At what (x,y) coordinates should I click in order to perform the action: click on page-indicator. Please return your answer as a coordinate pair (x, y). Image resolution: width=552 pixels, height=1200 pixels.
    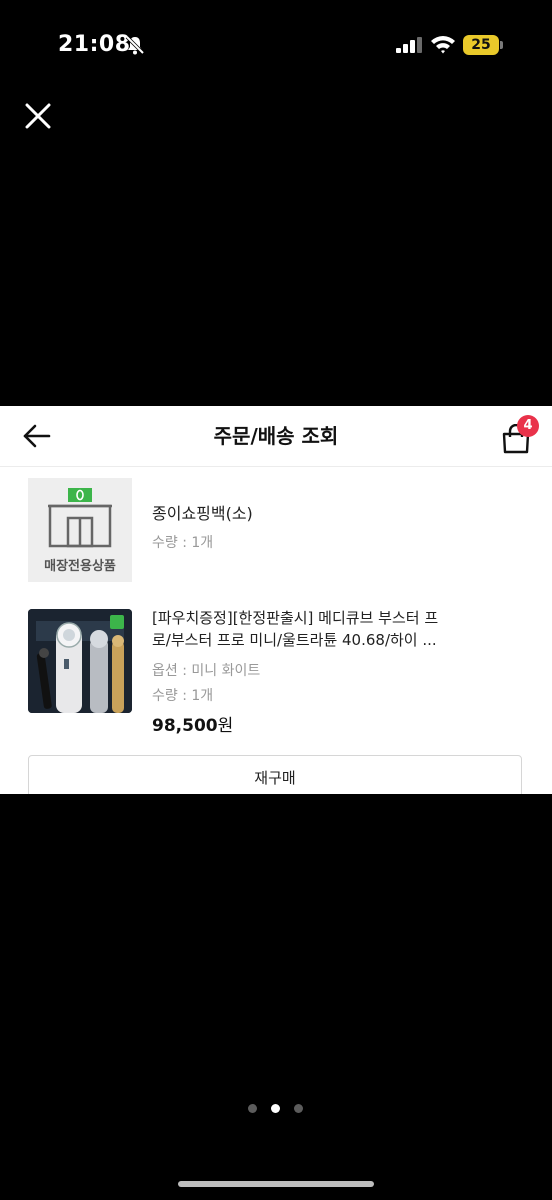
    Looking at the image, I should click on (276, 1109).